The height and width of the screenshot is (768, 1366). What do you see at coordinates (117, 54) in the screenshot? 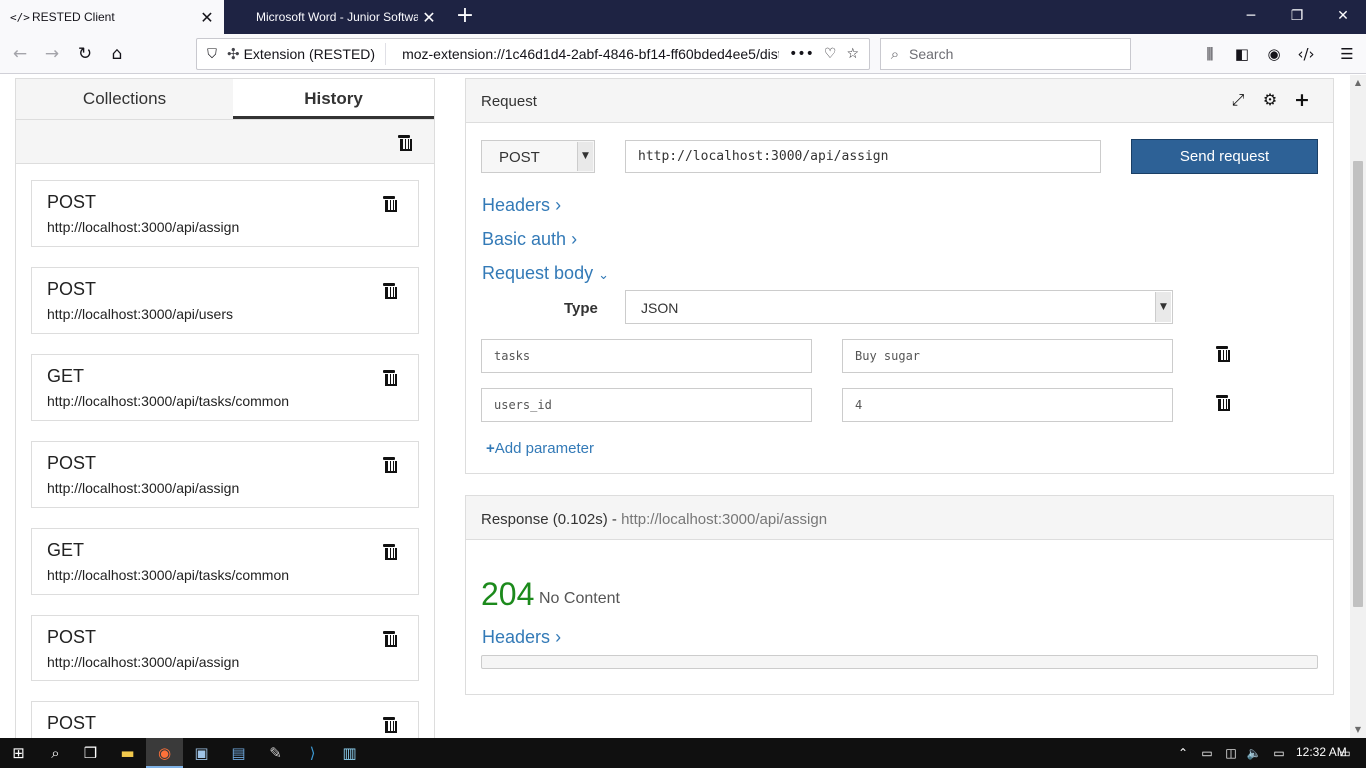
I see `home-icon: ⌂` at bounding box center [117, 54].